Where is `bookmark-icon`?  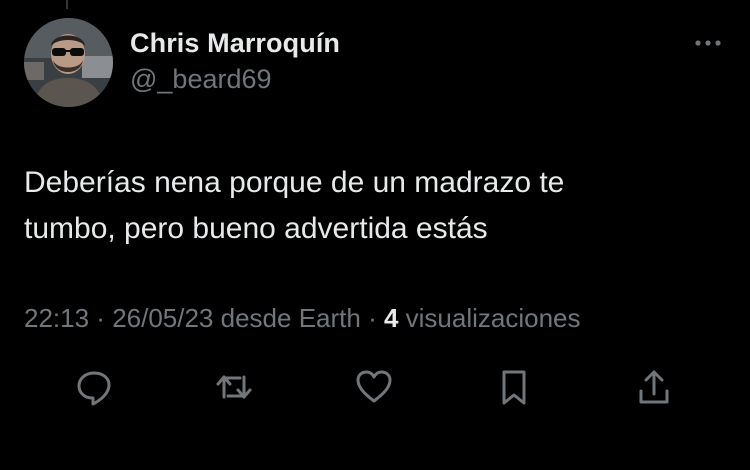
bookmark-icon is located at coordinates (514, 387).